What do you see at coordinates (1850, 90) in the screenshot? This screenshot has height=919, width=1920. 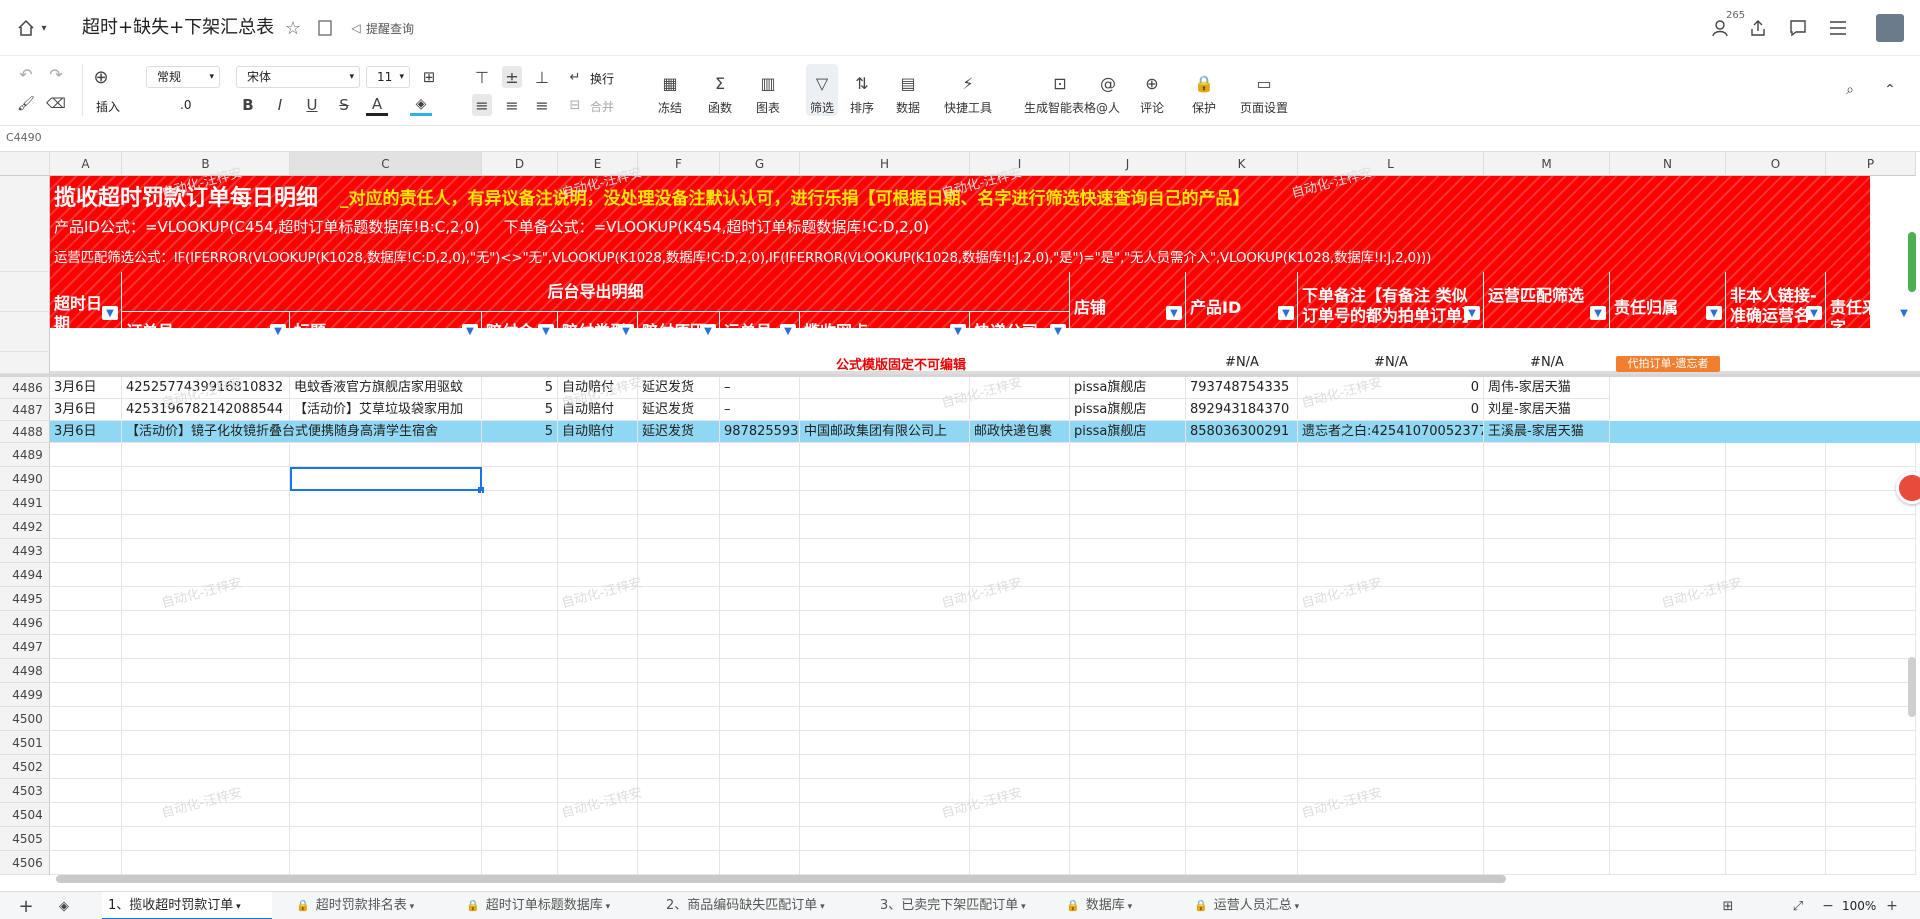 I see `search-icon: ⌕` at bounding box center [1850, 90].